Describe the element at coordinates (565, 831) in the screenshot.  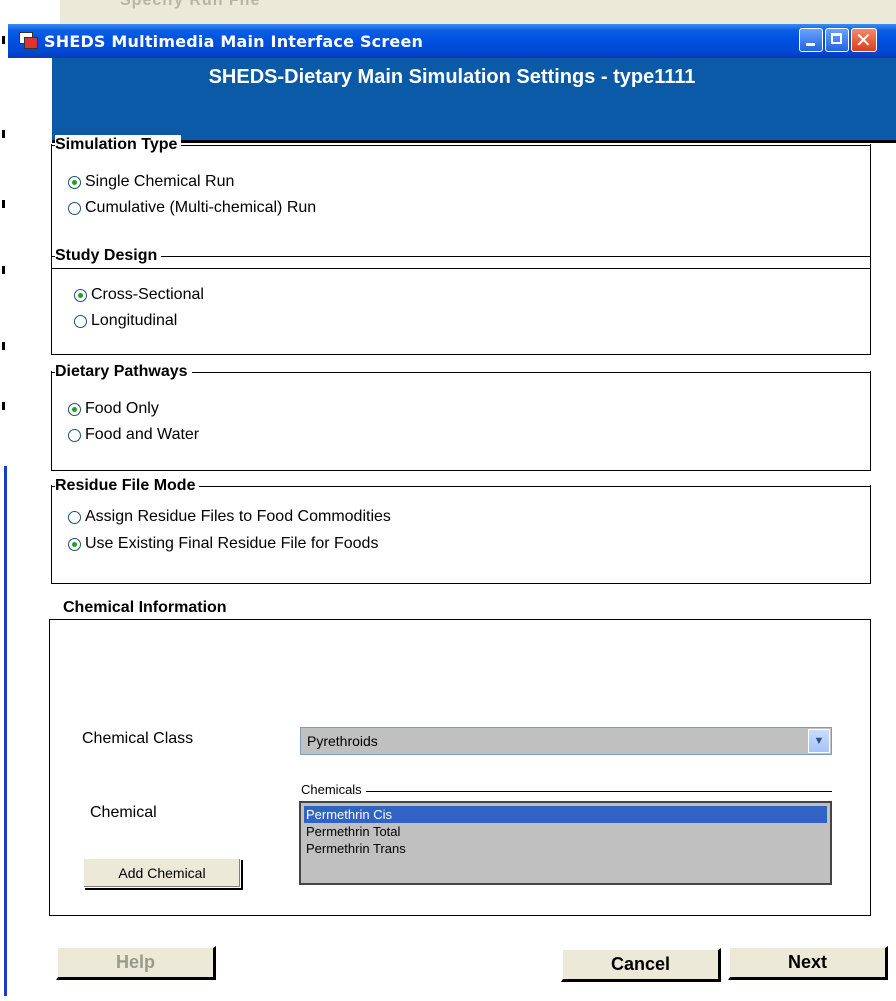
I see `list-item: Permethrin Total` at that location.